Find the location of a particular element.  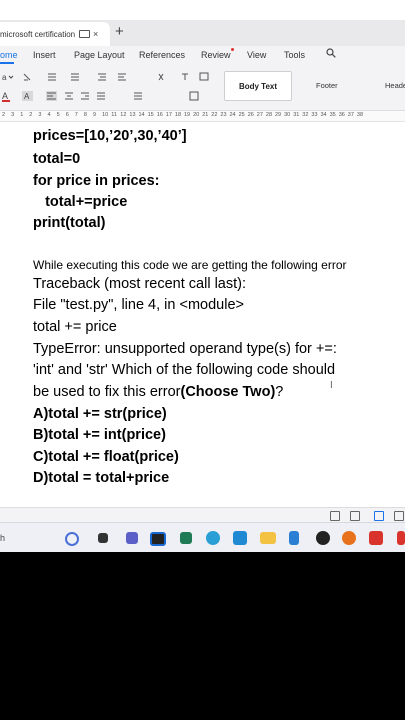

status-bar is located at coordinates (202, 515).